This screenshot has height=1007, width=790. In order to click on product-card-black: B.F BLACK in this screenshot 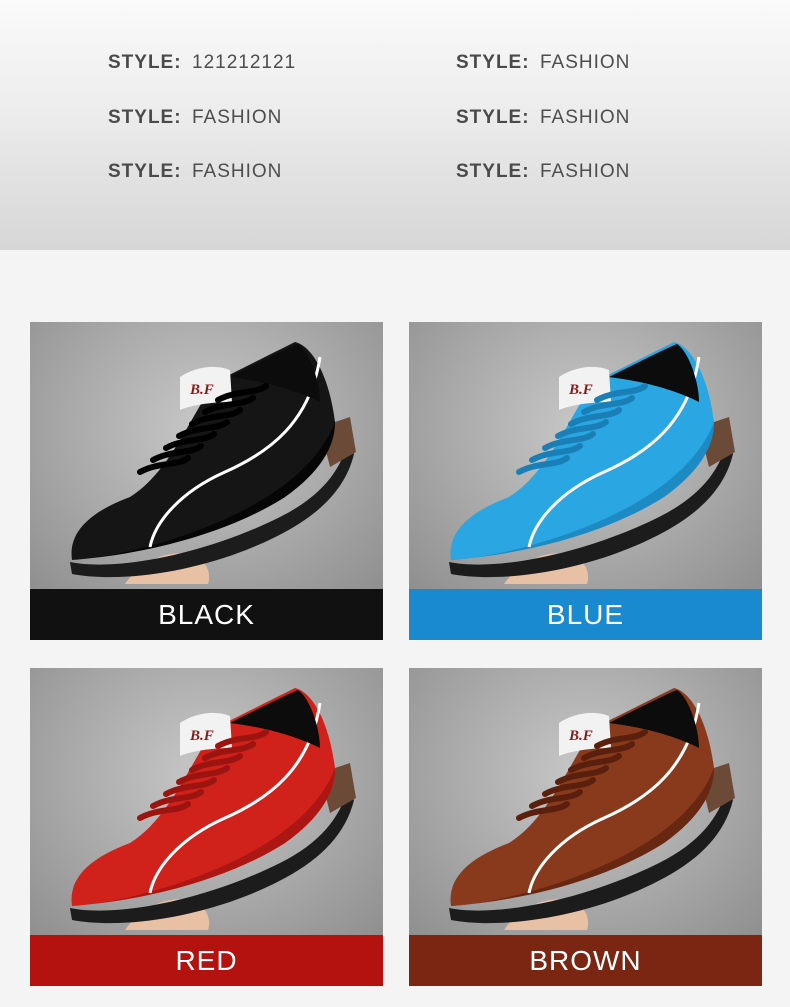, I will do `click(206, 481)`.